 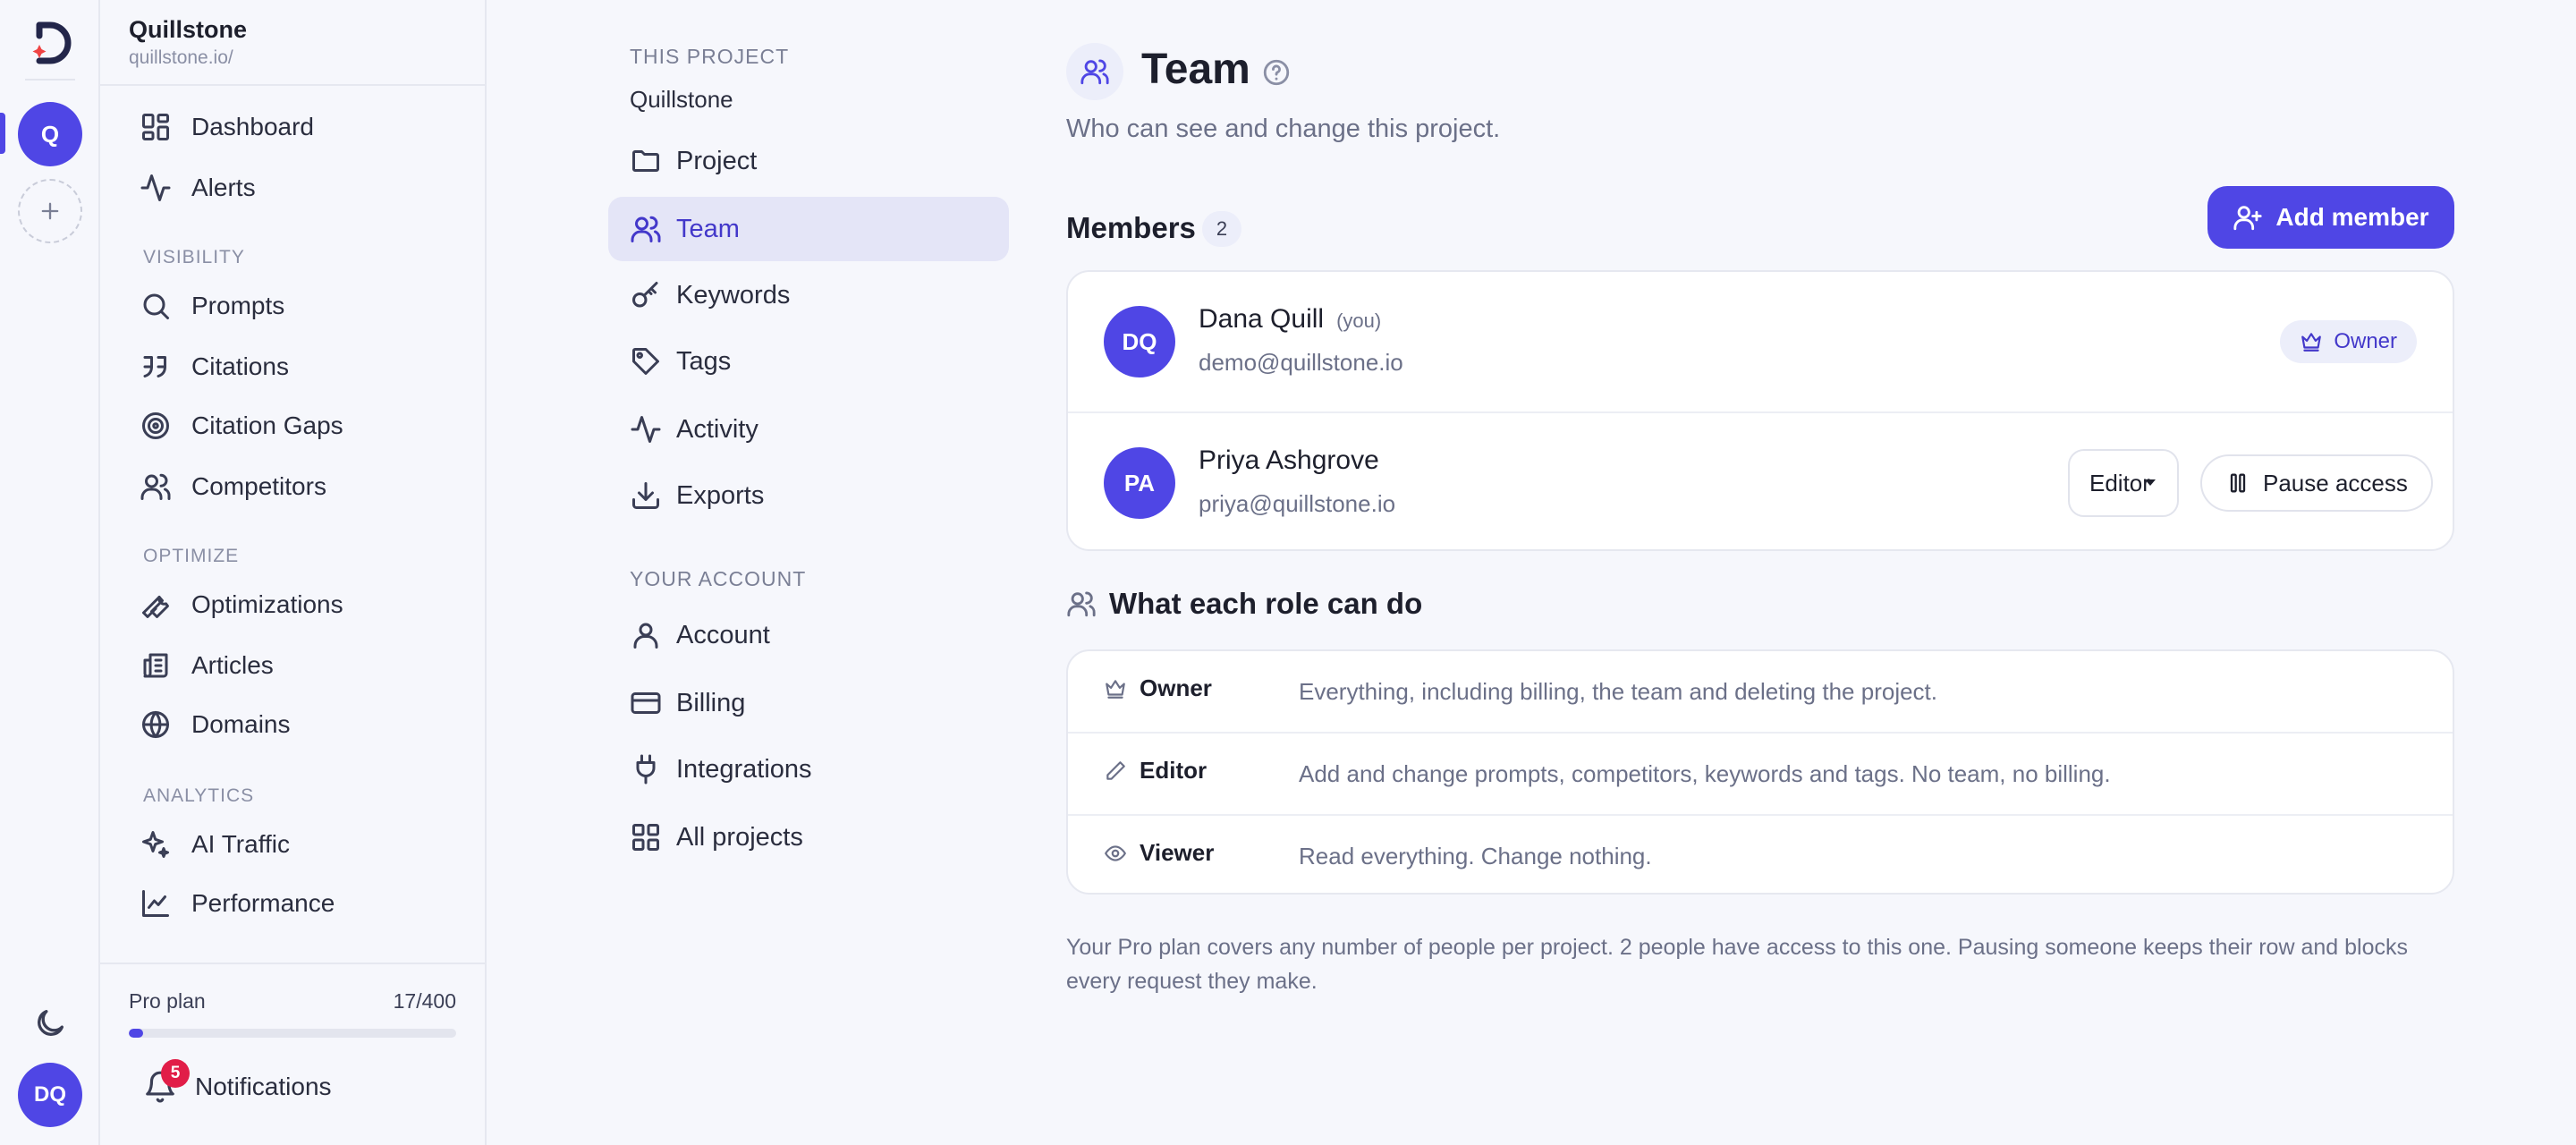 What do you see at coordinates (301, 367) in the screenshot?
I see `sidebar-item-citations: Citations` at bounding box center [301, 367].